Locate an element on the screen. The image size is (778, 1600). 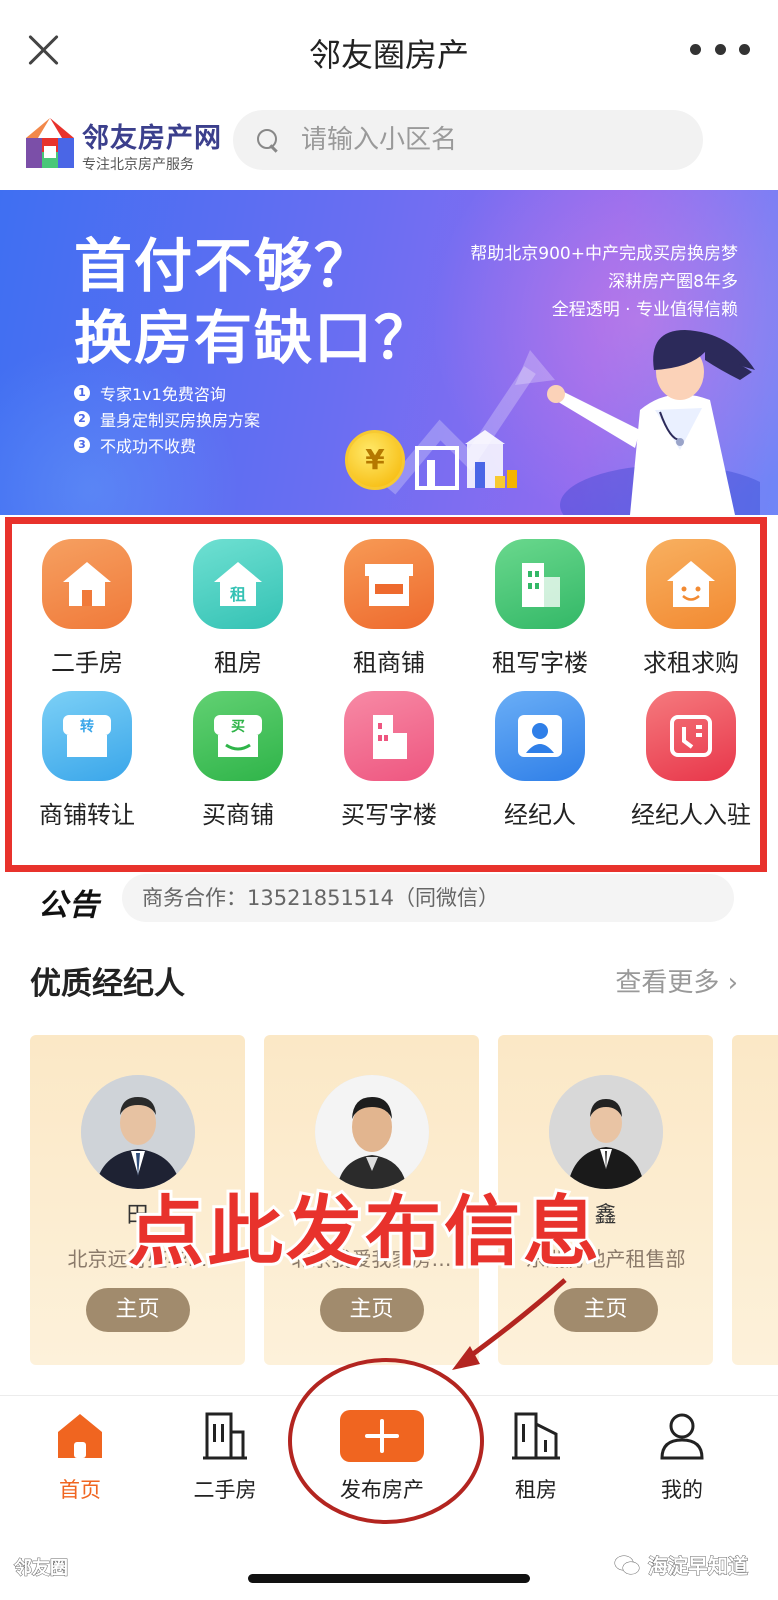
search-bar is located at coordinates (468, 140).